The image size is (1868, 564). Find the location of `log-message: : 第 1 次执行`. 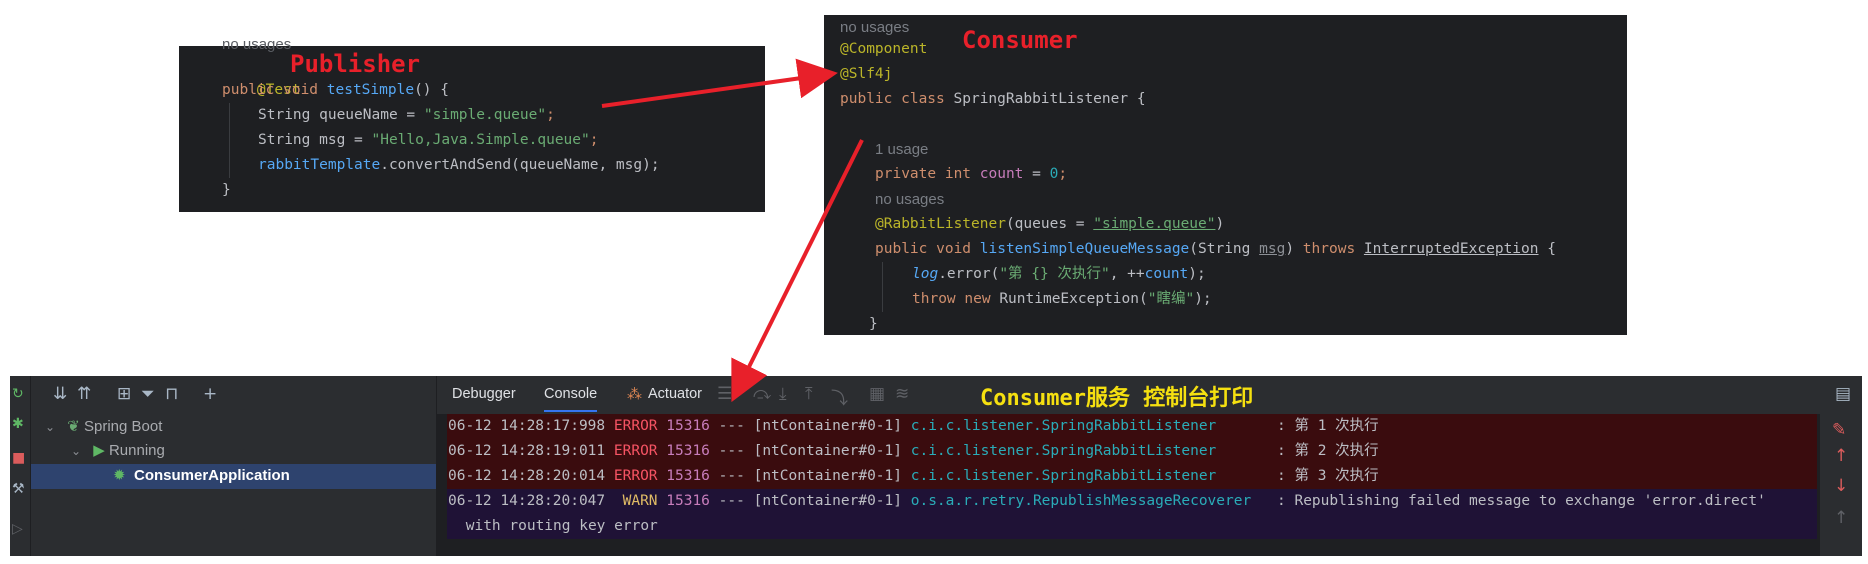

log-message: : 第 1 次执行 is located at coordinates (1328, 426).